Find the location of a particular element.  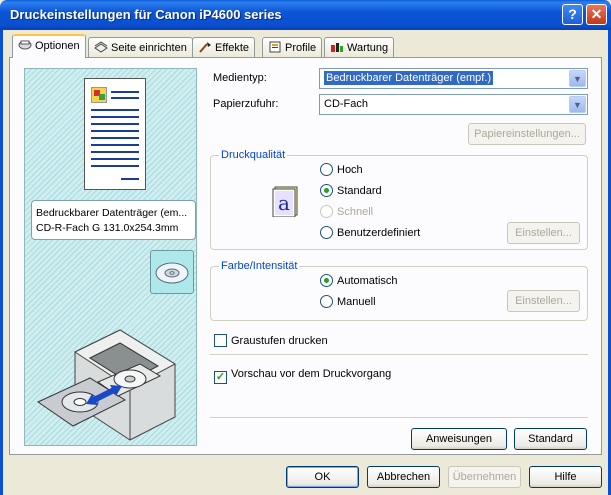

checkbox-indicator is located at coordinates (220, 340).